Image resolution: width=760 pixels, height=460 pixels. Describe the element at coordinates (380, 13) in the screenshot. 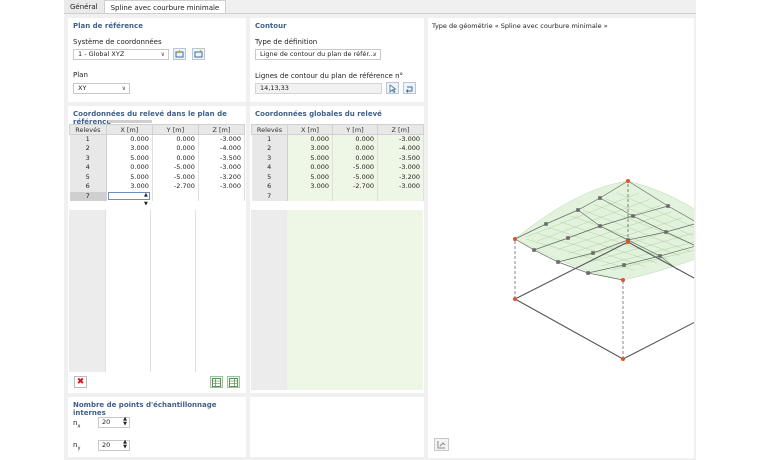

I see `tab-divider` at that location.